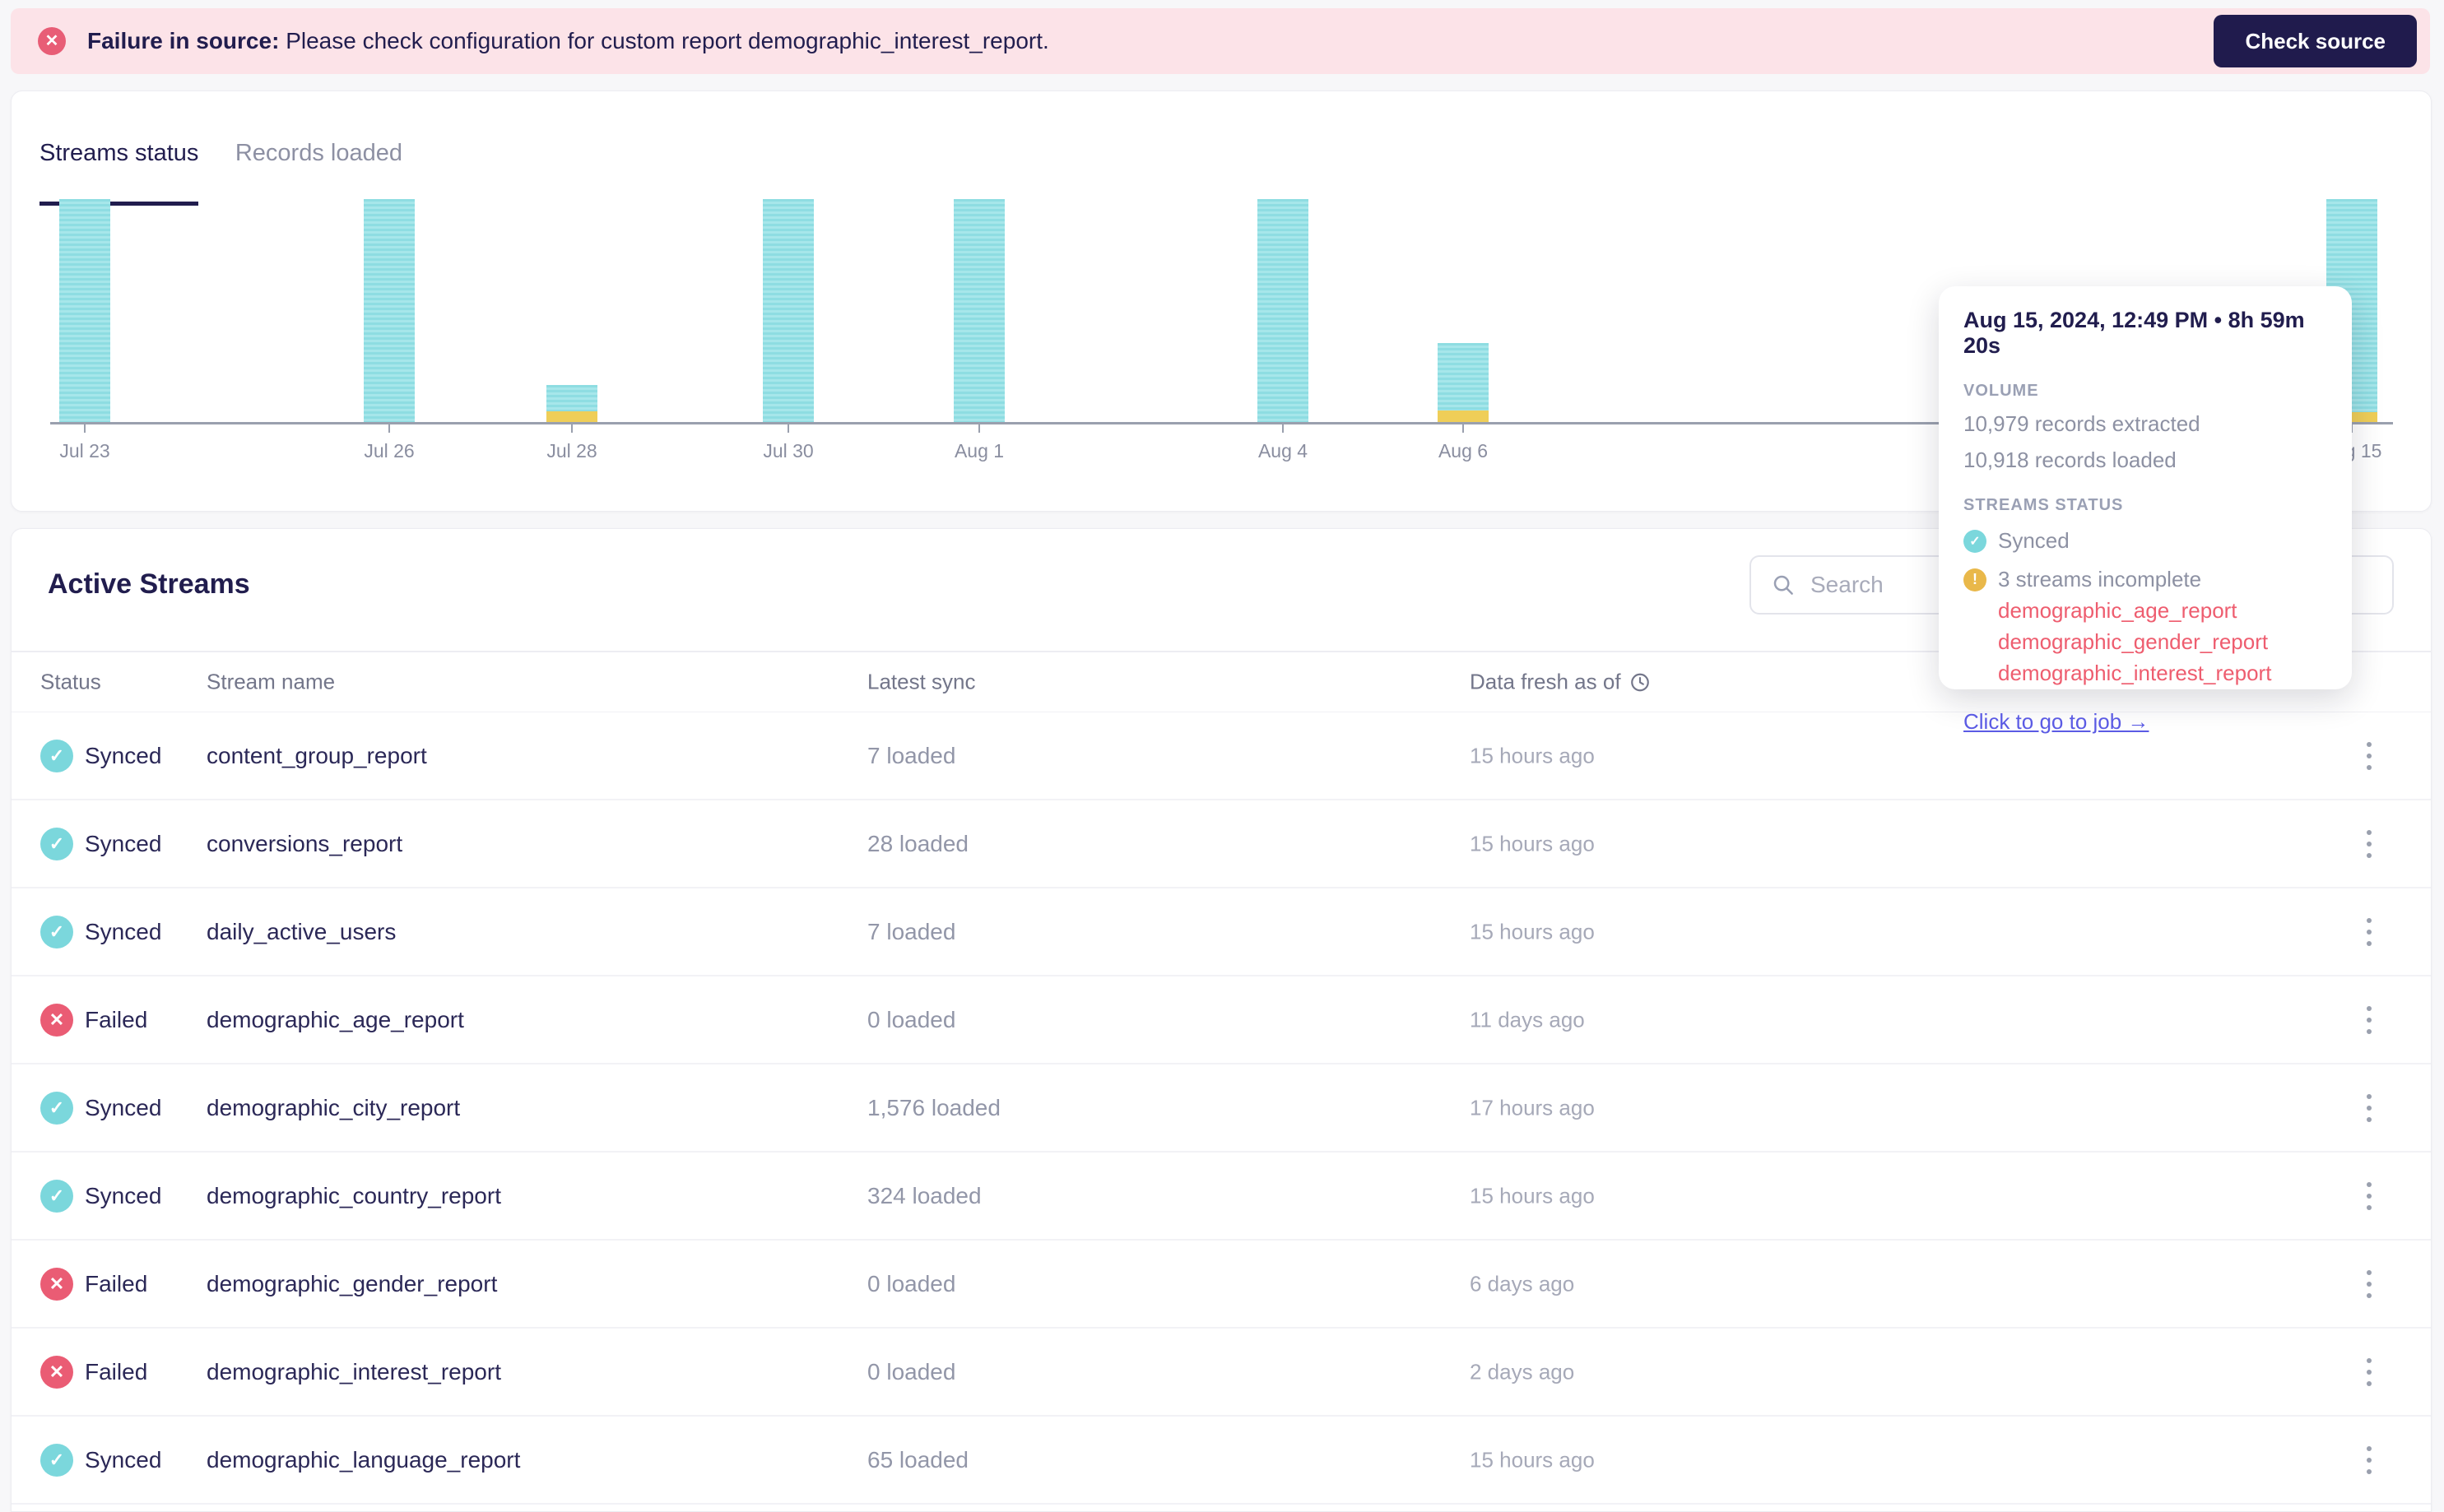  What do you see at coordinates (1463, 450) in the screenshot?
I see `axis-tick-label: Aug 6` at bounding box center [1463, 450].